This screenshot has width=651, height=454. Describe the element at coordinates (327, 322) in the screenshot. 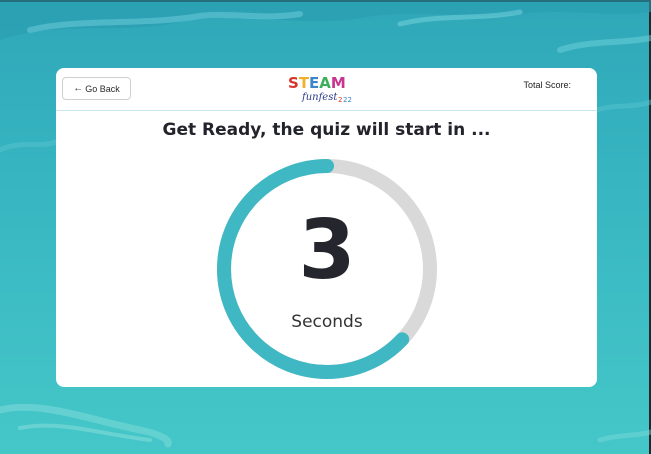

I see `countdown-unit: Seconds` at that location.